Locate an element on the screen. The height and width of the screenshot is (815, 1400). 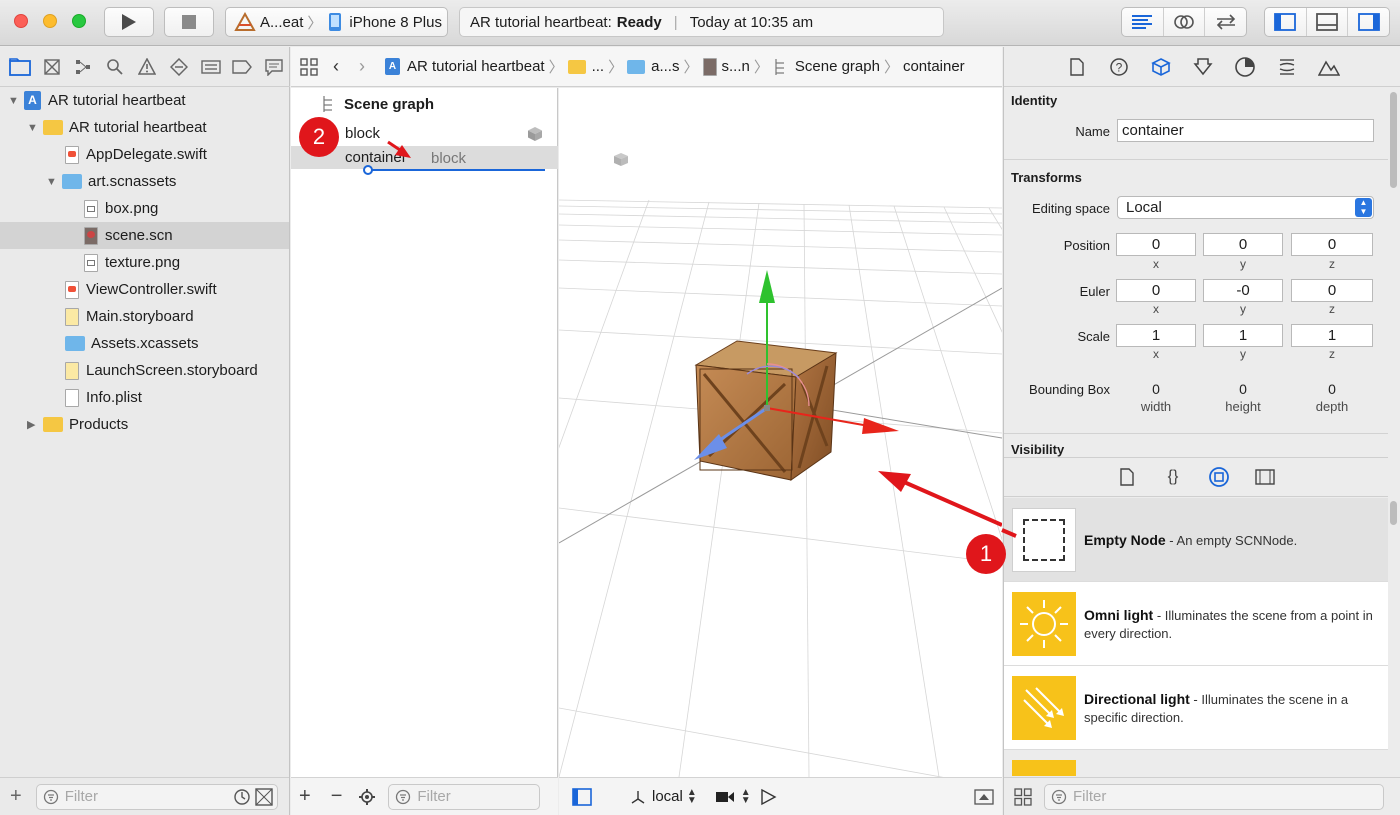
status-state: Ready is located at coordinates (639, 22).